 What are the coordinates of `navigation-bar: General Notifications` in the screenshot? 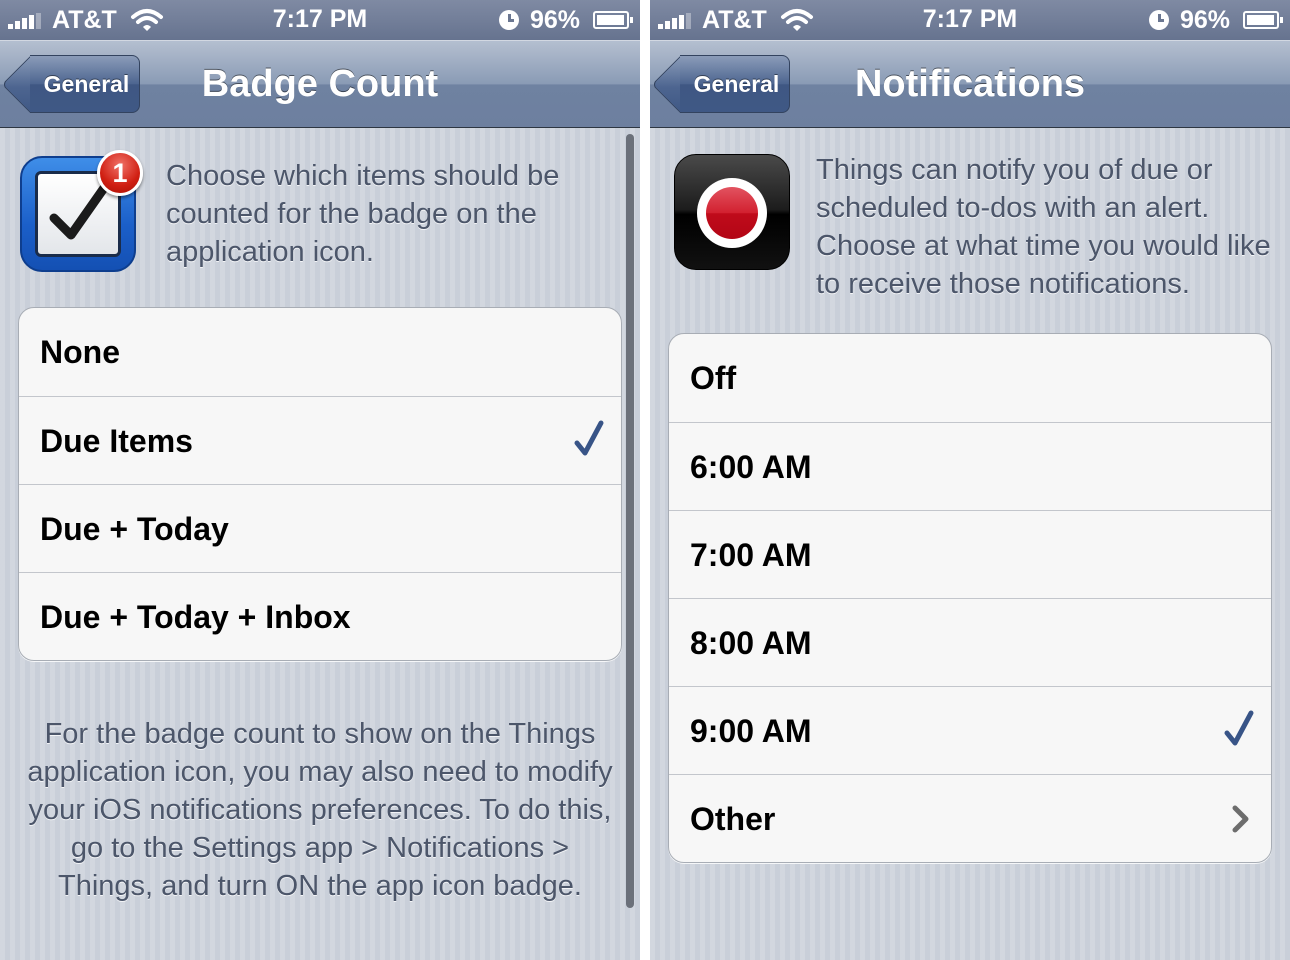 It's located at (970, 84).